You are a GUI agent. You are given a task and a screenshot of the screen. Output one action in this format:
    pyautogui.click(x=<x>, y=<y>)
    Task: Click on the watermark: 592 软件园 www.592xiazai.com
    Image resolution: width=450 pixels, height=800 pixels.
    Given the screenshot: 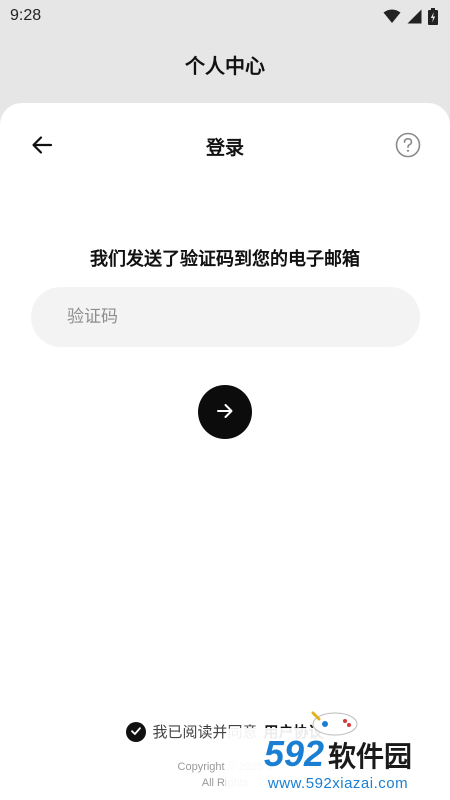 What is the action you would take?
    pyautogui.click(x=338, y=755)
    